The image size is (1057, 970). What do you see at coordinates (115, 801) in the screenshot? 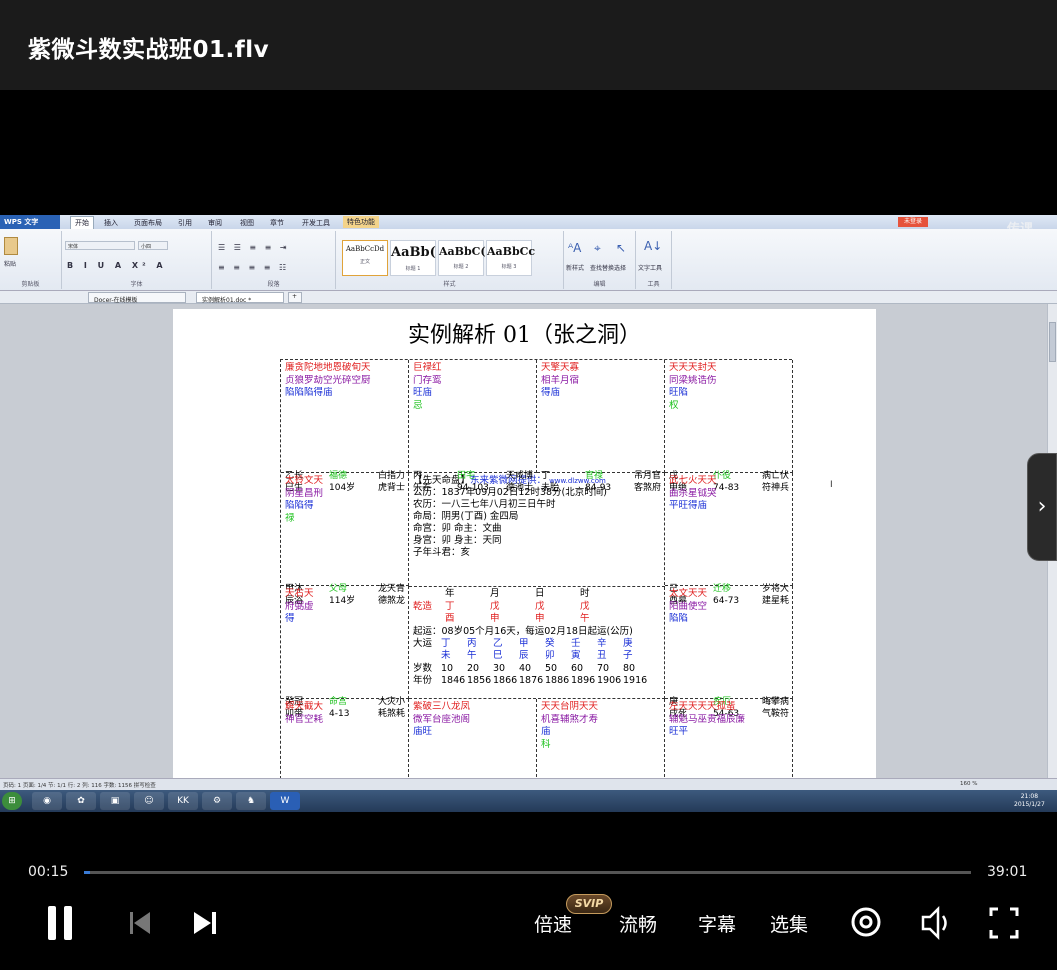
I see `folder-icon: ▣` at bounding box center [115, 801].